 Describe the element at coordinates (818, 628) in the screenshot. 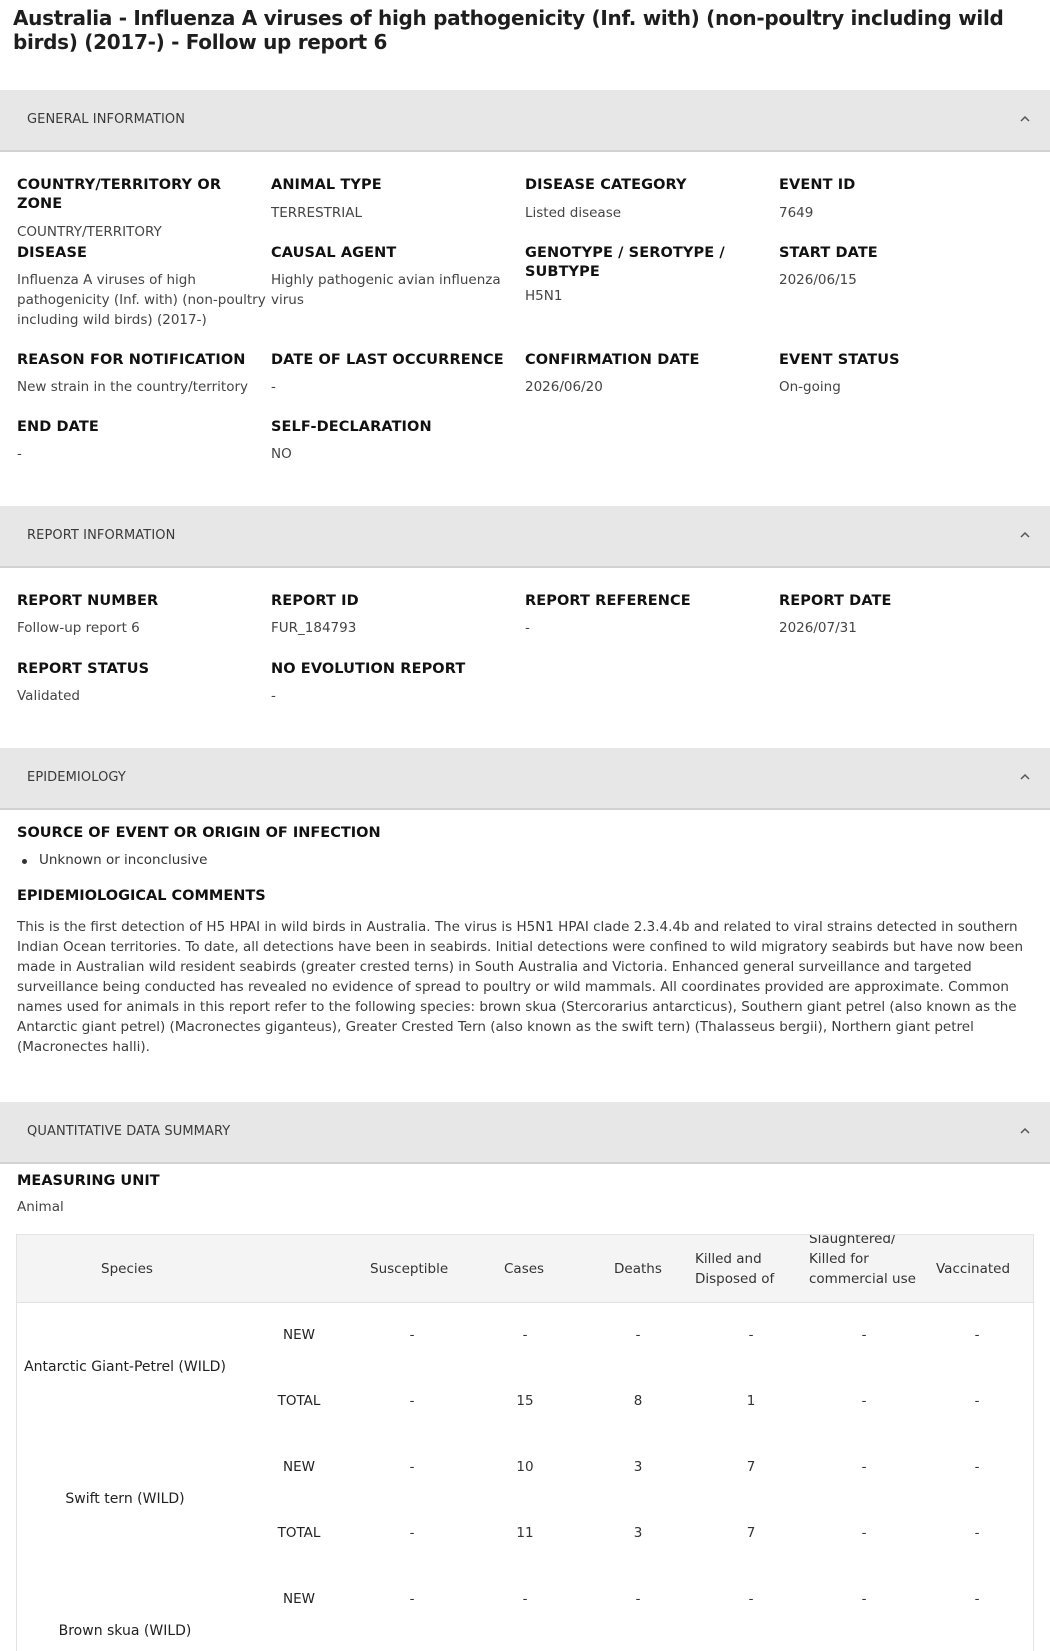

I see `field-value: 2026/07/31` at that location.